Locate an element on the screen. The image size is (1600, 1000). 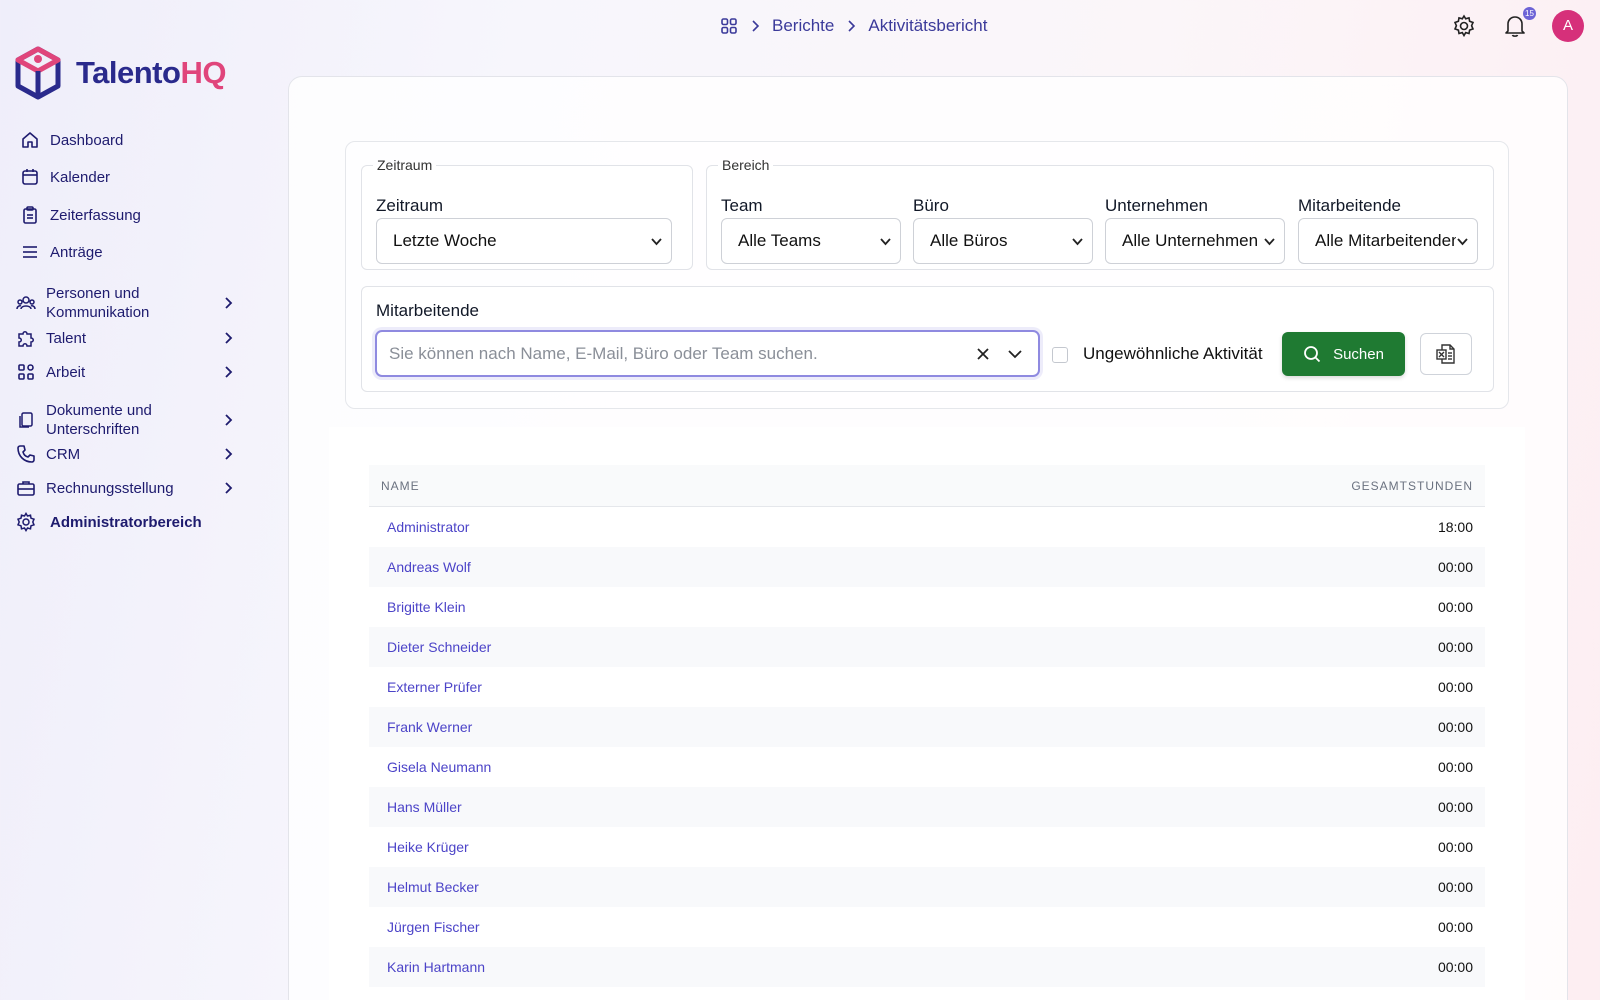
table-row: Frank Werner 00:00 is located at coordinates (927, 727).